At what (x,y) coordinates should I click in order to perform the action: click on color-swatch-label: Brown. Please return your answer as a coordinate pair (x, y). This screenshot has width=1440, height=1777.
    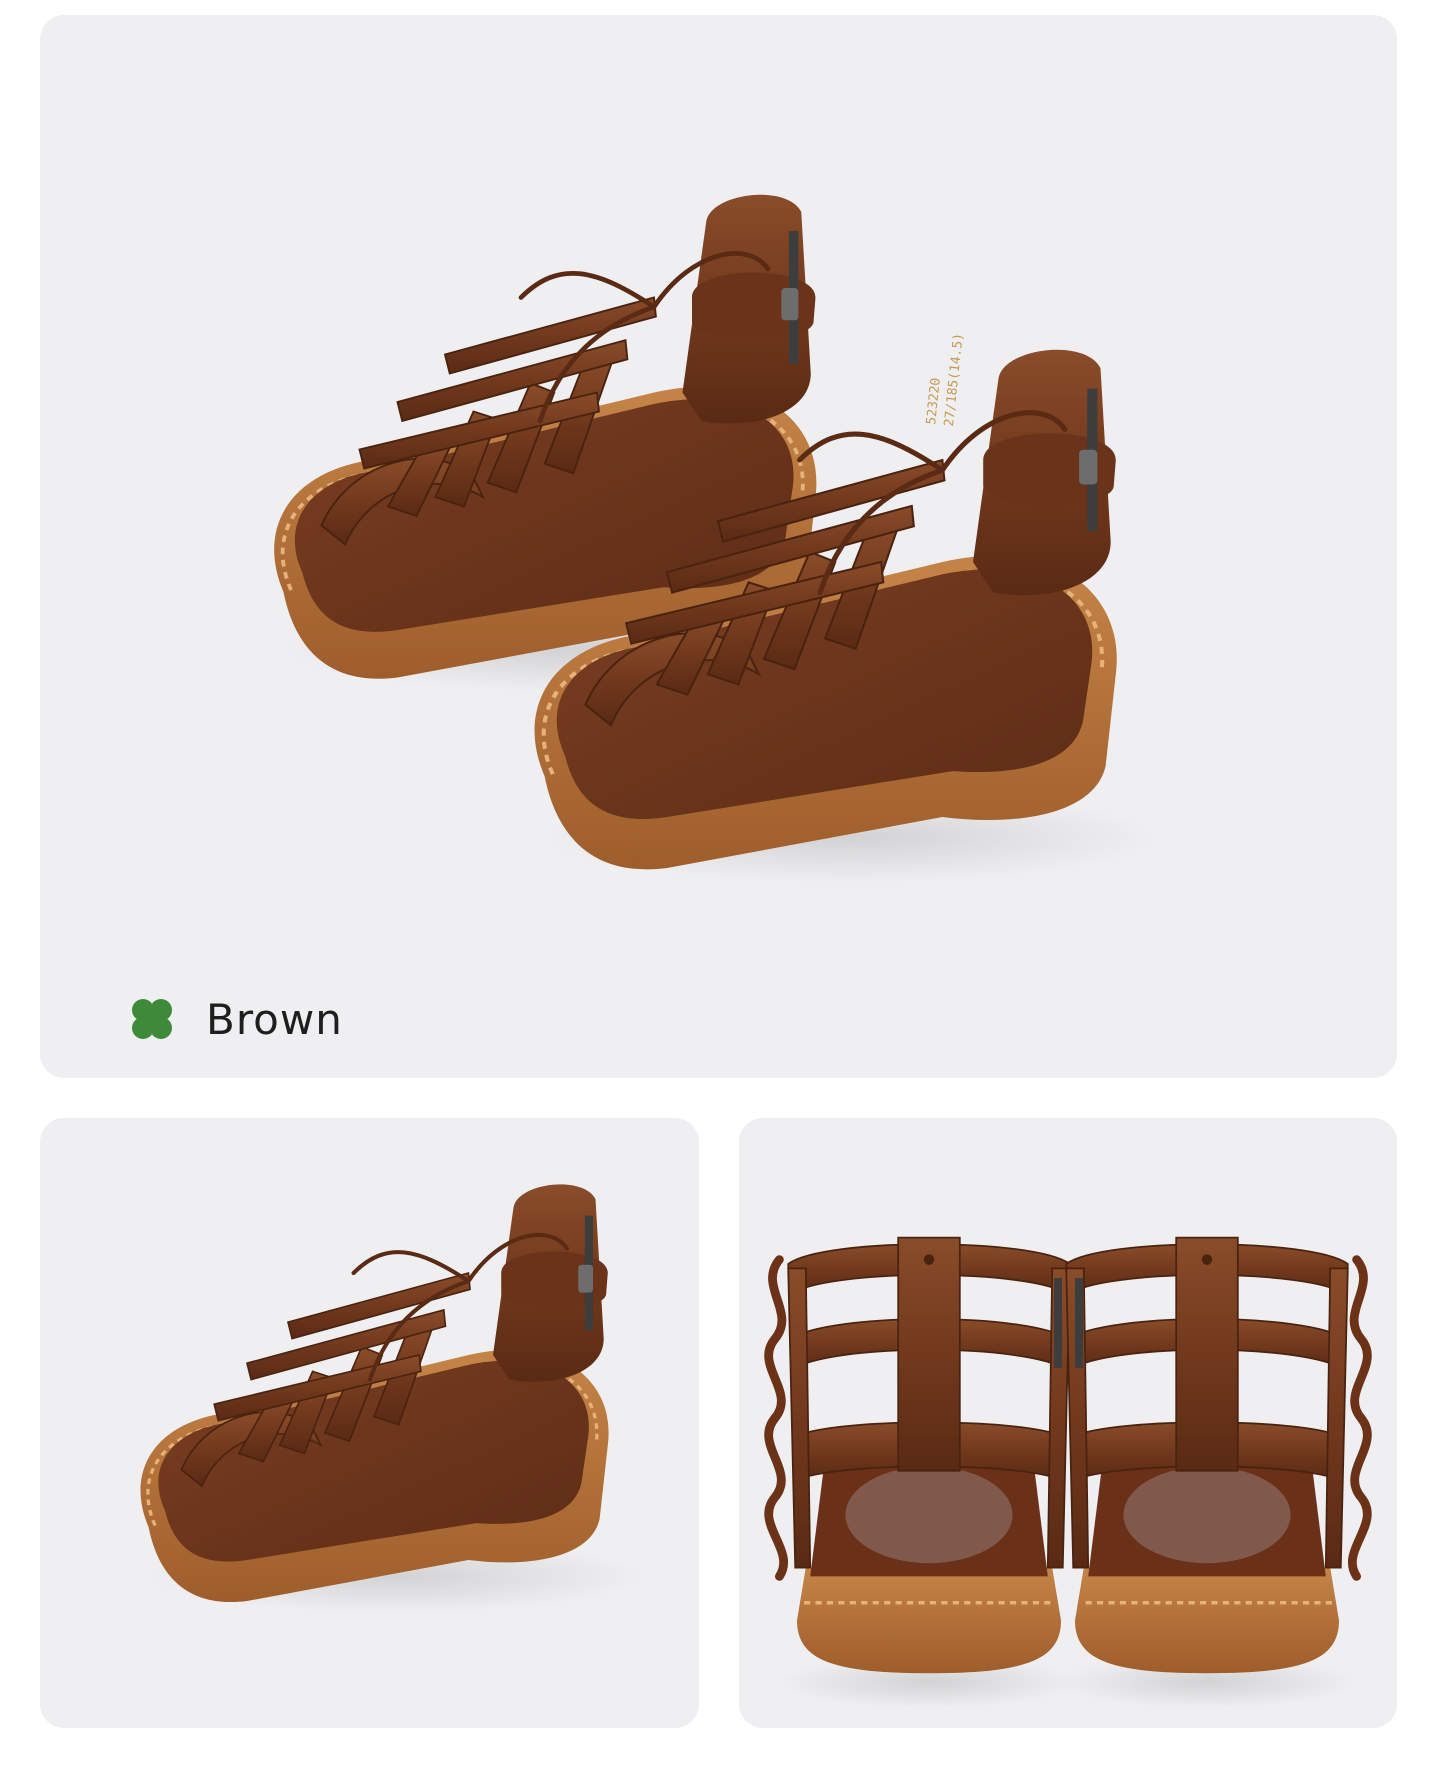
    Looking at the image, I should click on (232, 1019).